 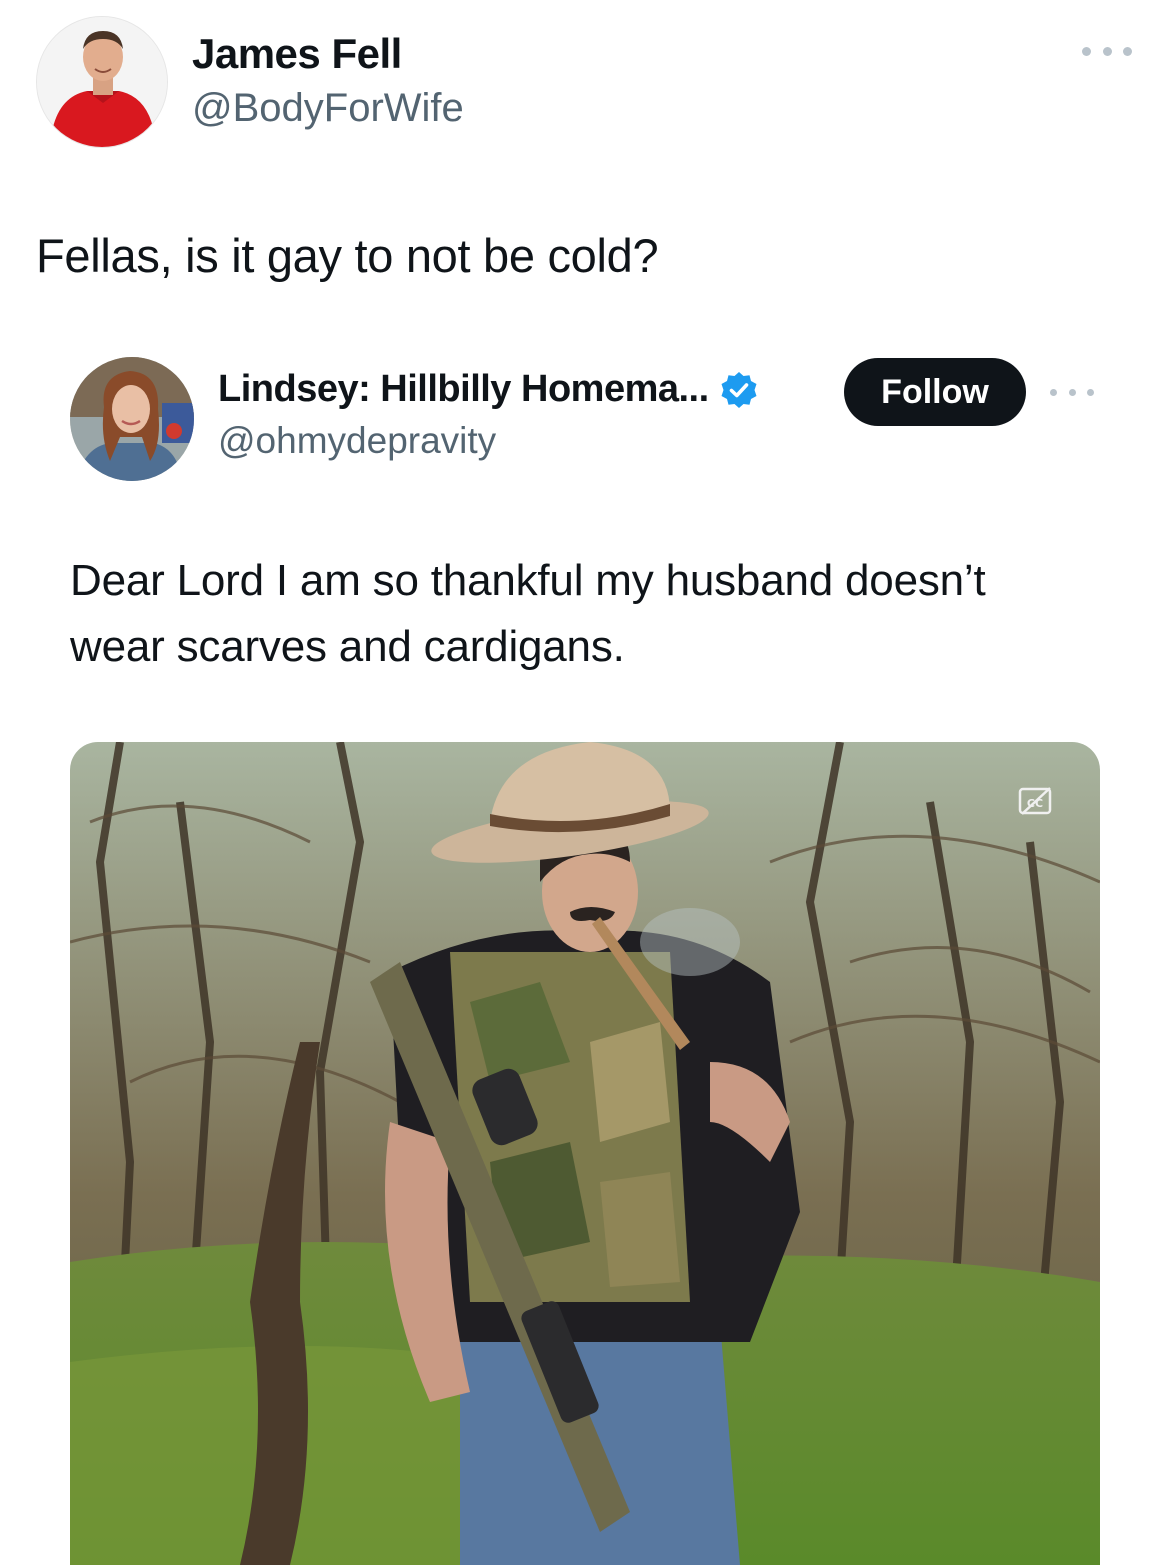 What do you see at coordinates (328, 108) in the screenshot?
I see `author-handle: @BodyForWife` at bounding box center [328, 108].